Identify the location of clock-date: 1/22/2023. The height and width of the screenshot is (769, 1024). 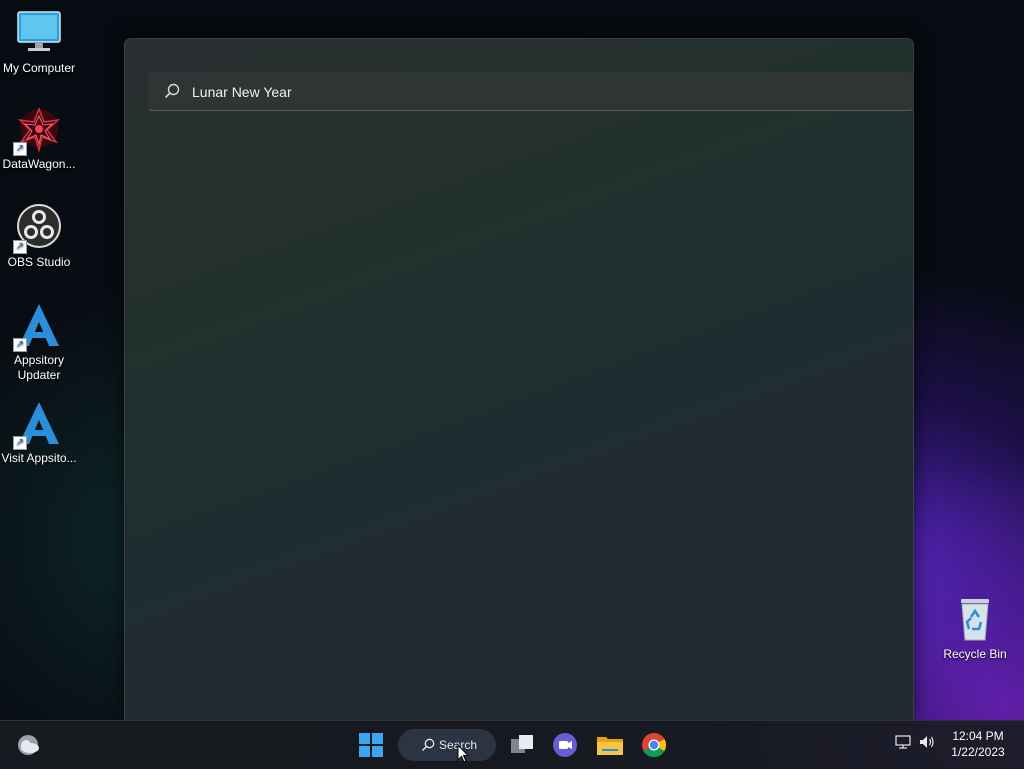
(978, 752).